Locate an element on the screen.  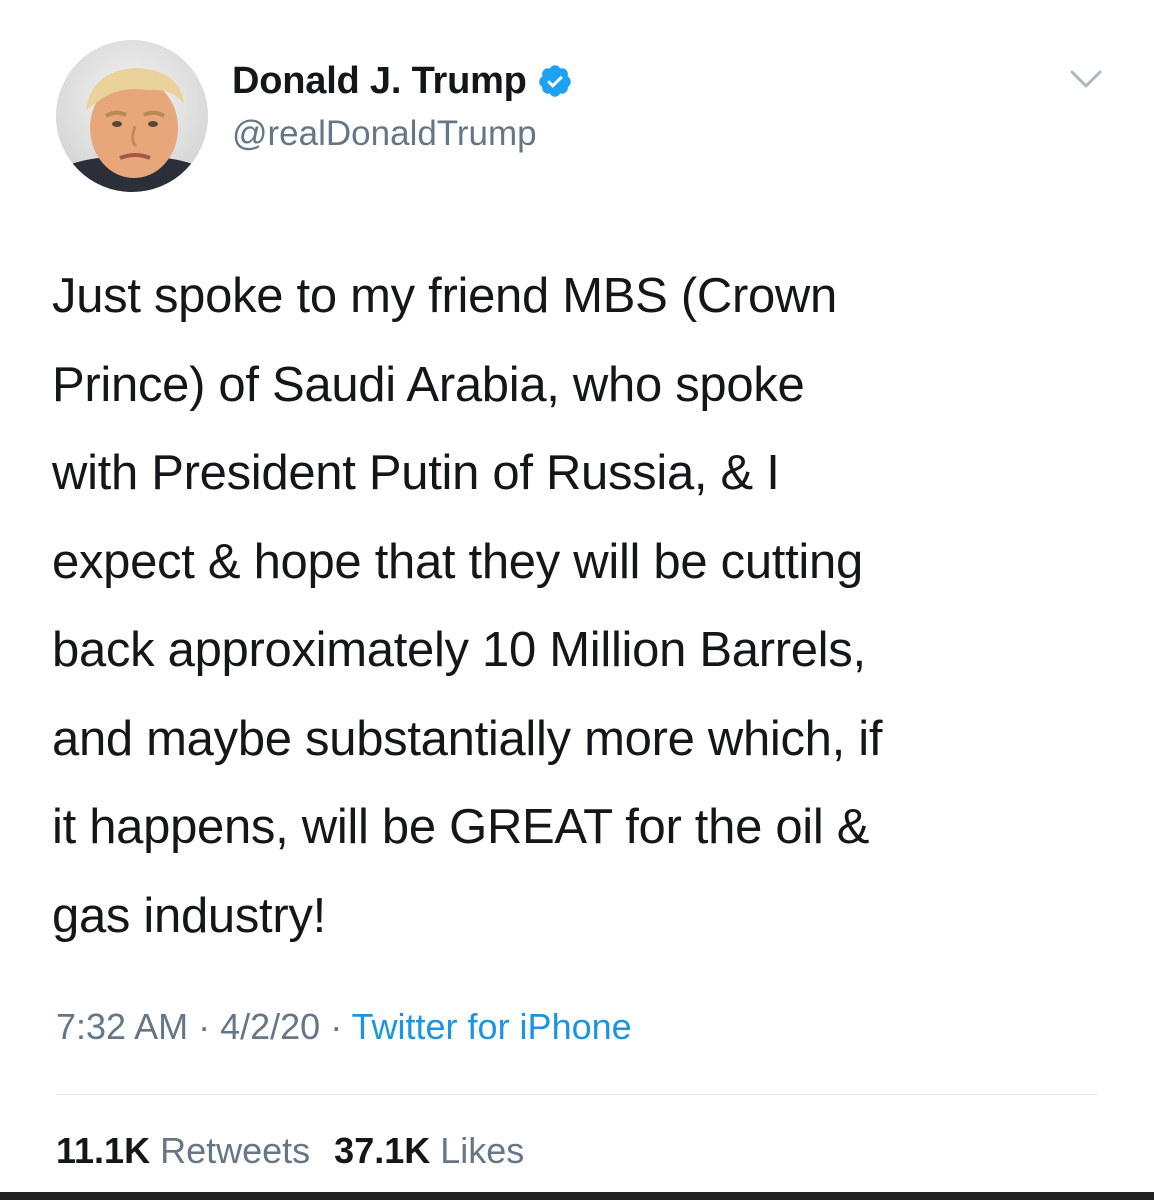
avatar is located at coordinates (132, 116).